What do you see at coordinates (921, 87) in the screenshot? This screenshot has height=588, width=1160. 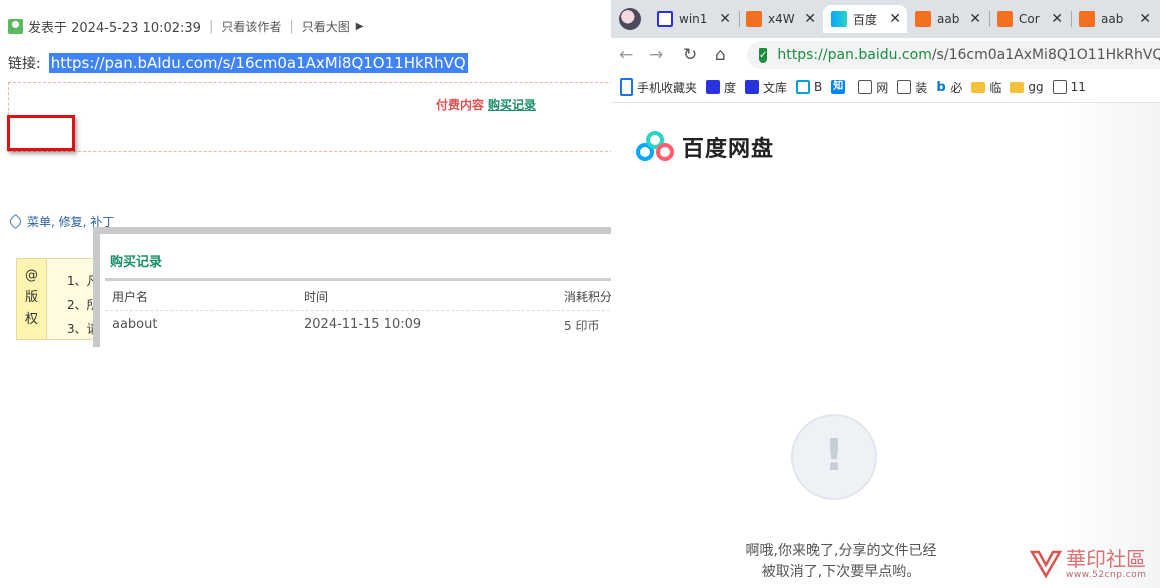 I see `bookmark-label: 装` at bounding box center [921, 87].